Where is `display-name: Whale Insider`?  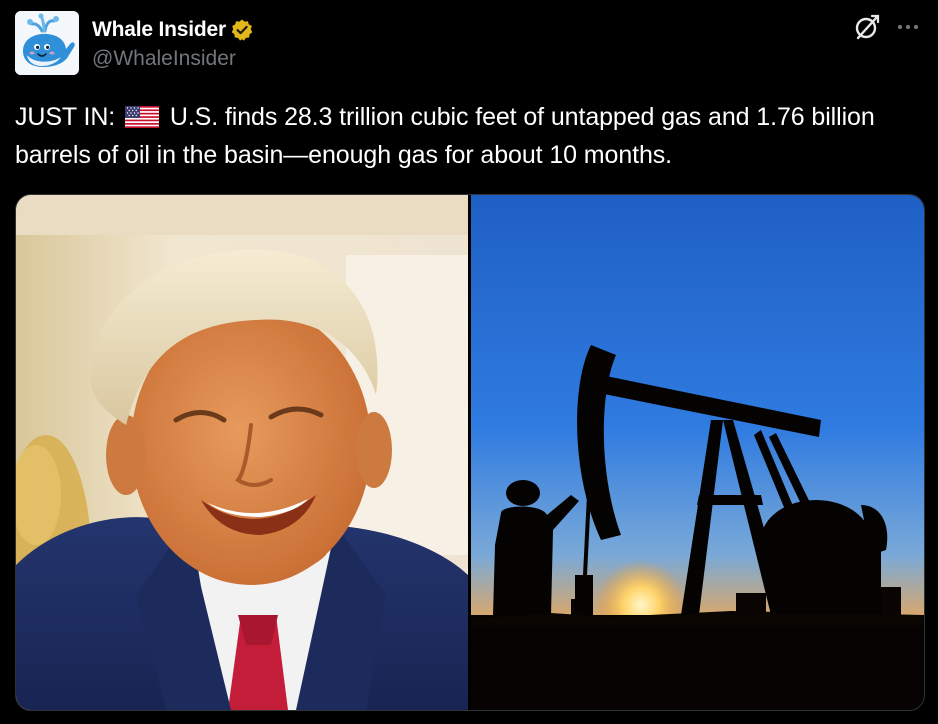 display-name: Whale Insider is located at coordinates (159, 30).